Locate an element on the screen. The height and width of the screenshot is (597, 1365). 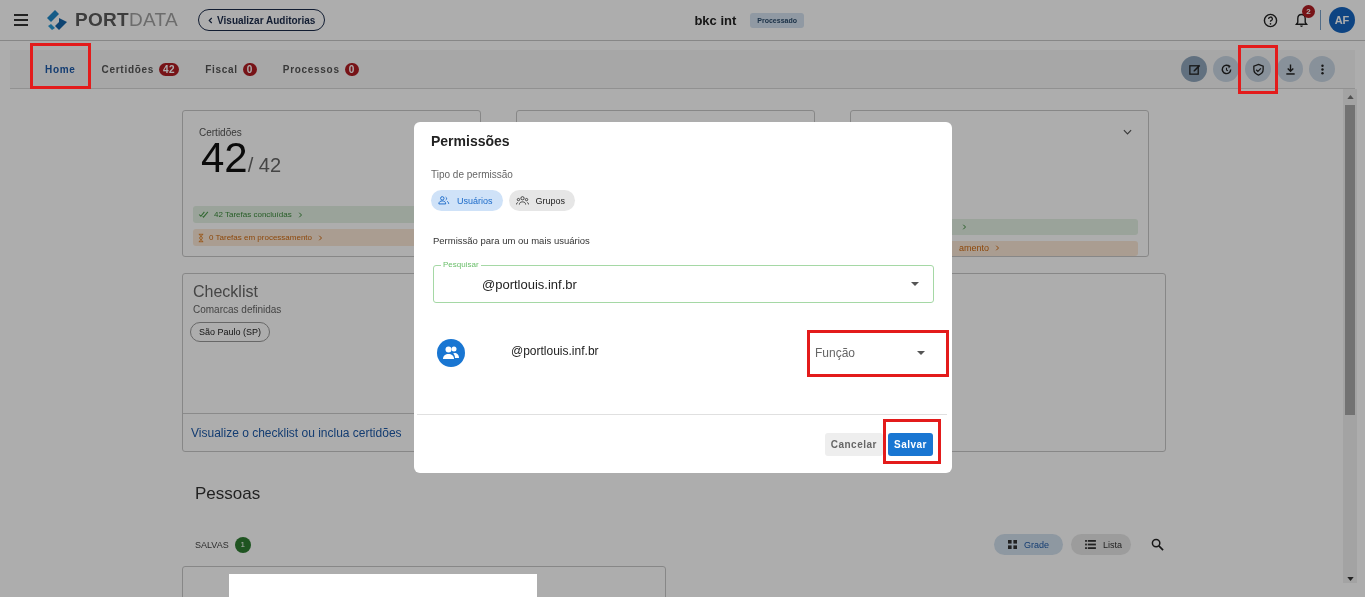
save-button: Salvar is located at coordinates (910, 444).